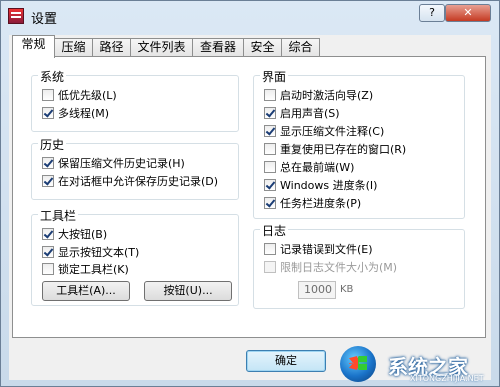 Image resolution: width=500 pixels, height=387 pixels. What do you see at coordinates (83, 234) in the screenshot?
I see `checkbox-label: 大按钮(B)` at bounding box center [83, 234].